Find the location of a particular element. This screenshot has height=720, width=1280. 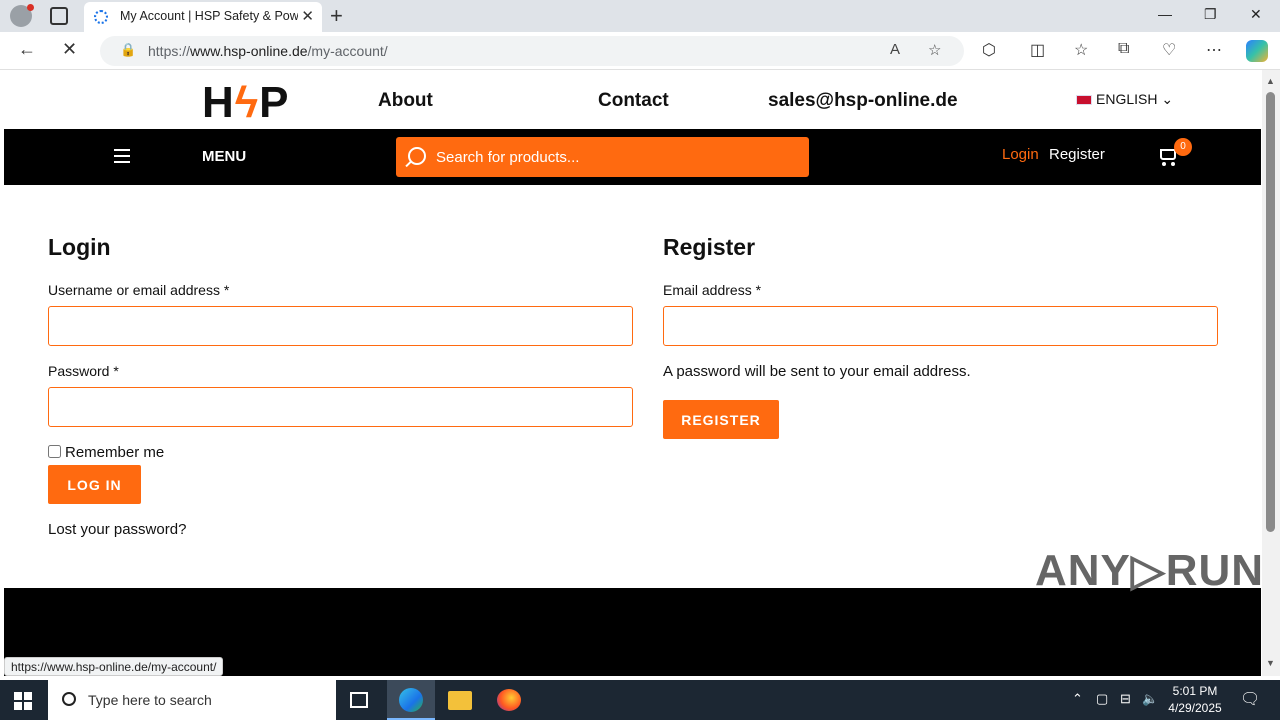

uk-flag-icon is located at coordinates (1084, 100).